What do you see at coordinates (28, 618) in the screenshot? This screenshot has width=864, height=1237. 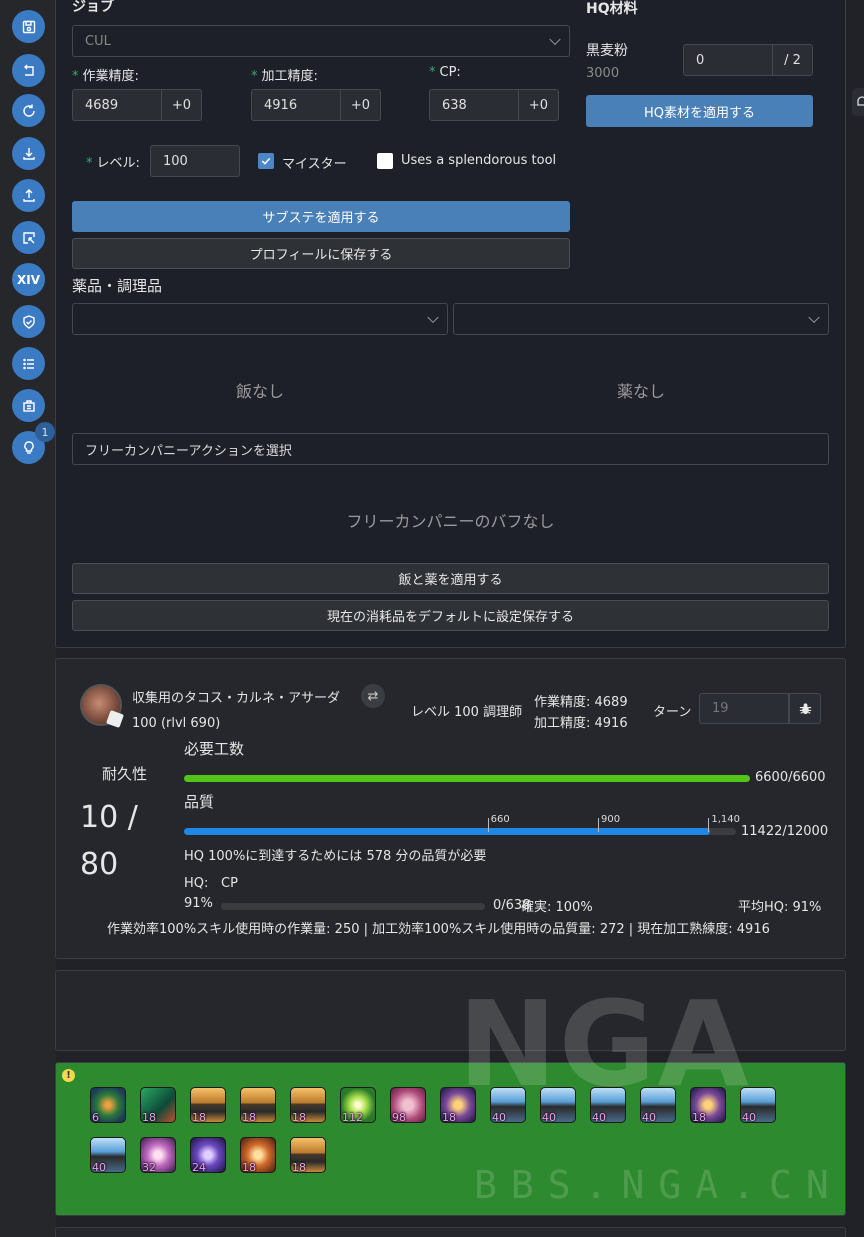 I see `sidebar: XIV 1` at bounding box center [28, 618].